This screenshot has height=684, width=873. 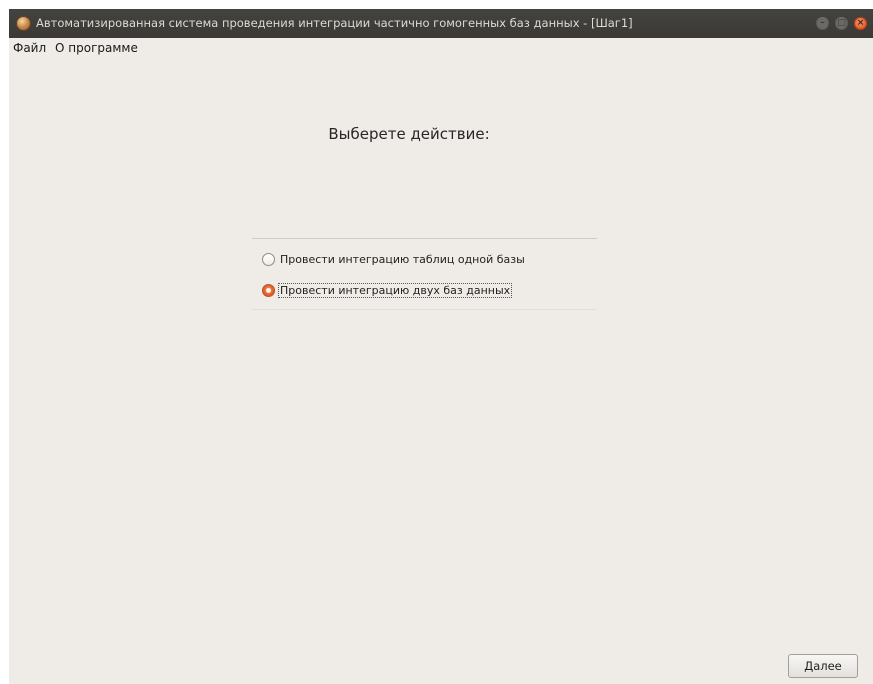 I want to click on menu-item-about: О программе, so click(x=96, y=48).